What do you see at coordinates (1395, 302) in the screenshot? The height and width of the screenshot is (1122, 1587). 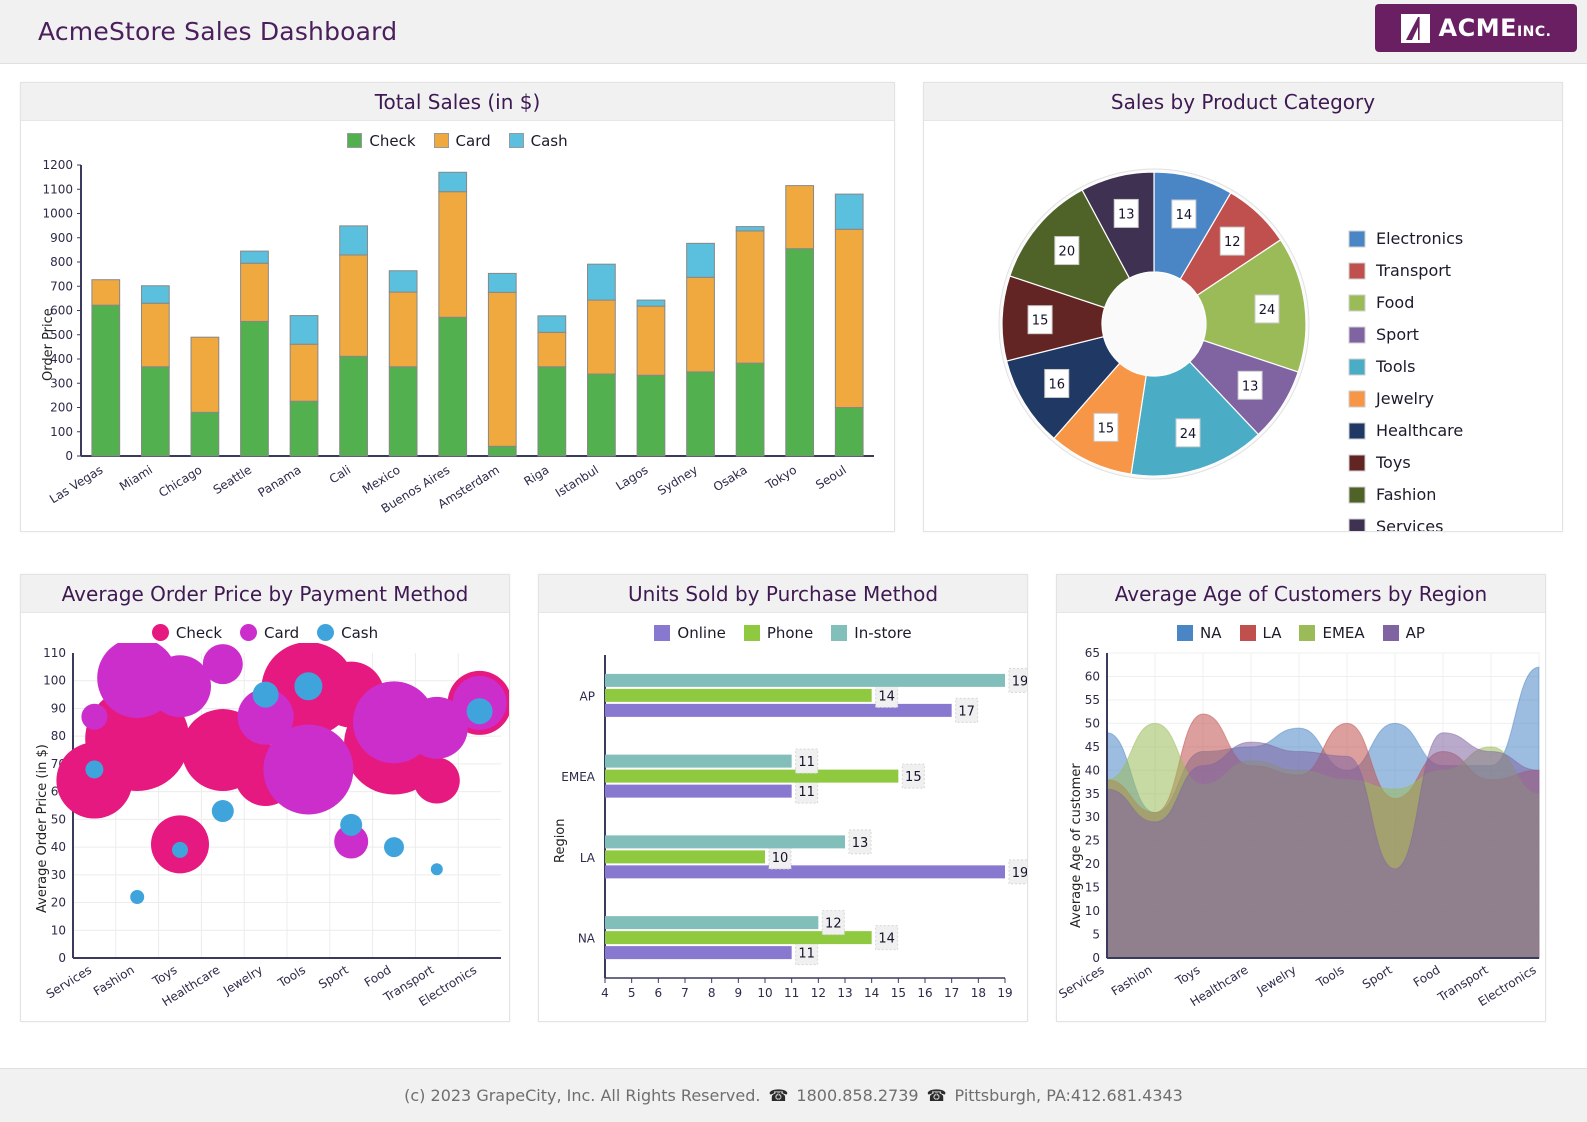 I see `legend-item-food: Food` at bounding box center [1395, 302].